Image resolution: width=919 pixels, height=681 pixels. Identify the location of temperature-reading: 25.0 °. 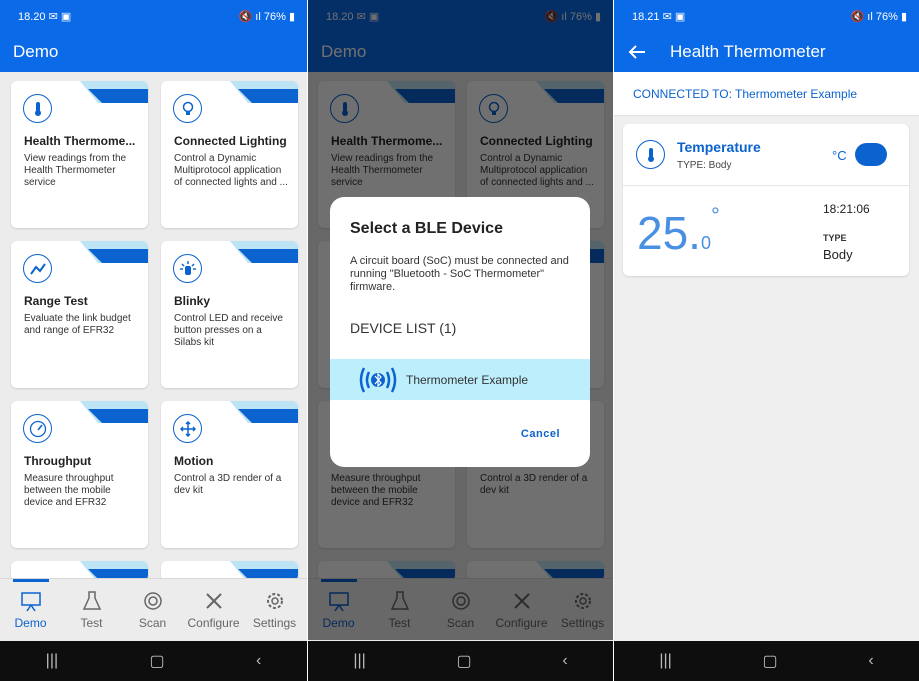
(678, 231).